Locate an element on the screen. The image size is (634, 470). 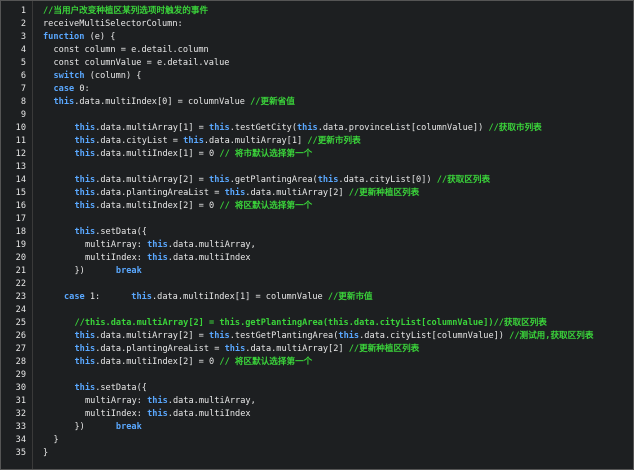
code-keyword: function is located at coordinates (64, 37).